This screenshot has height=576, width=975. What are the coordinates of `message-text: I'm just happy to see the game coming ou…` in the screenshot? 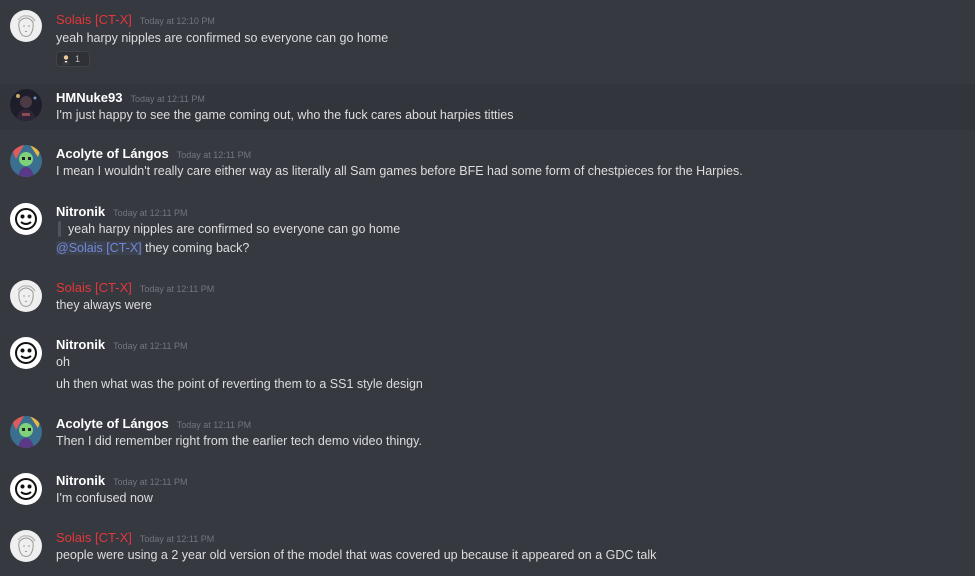 It's located at (285, 115).